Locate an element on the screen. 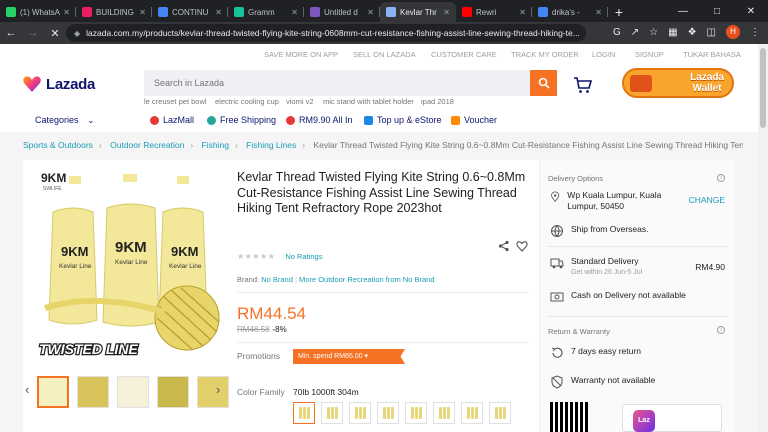  minimize-icon: — is located at coordinates (683, 11).